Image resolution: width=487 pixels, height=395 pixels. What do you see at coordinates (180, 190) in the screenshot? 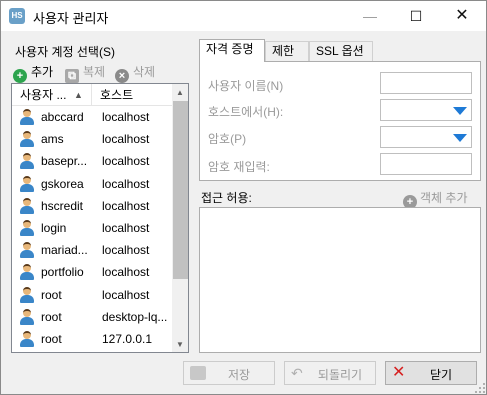
I see `scrollbar-thumb` at bounding box center [180, 190].